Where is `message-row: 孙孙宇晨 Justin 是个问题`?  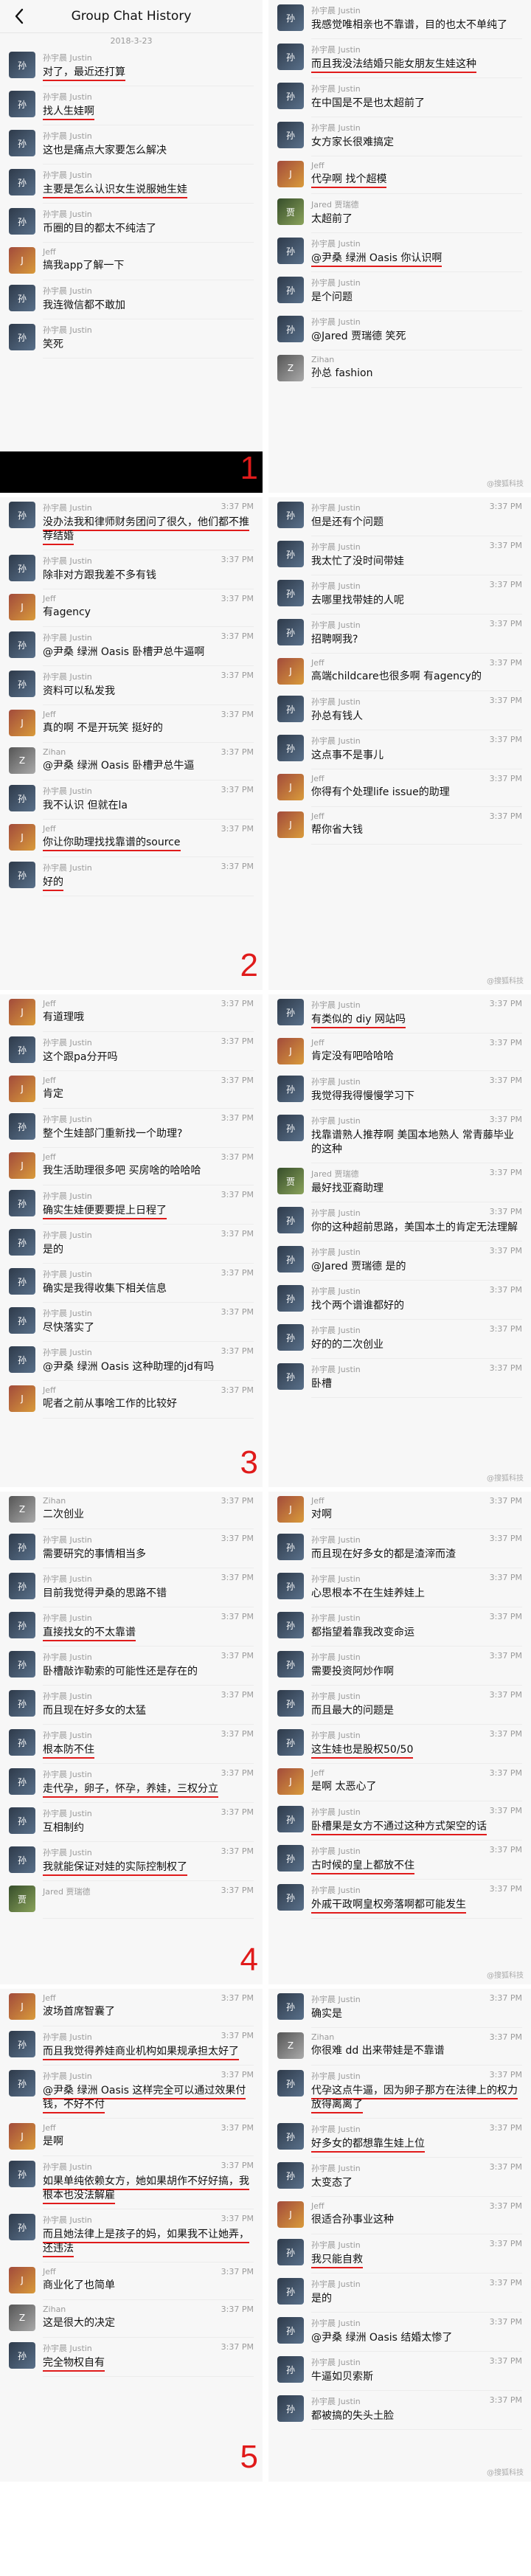
message-row: 孙孙宇晨 Justin 是个问题 is located at coordinates (399, 292).